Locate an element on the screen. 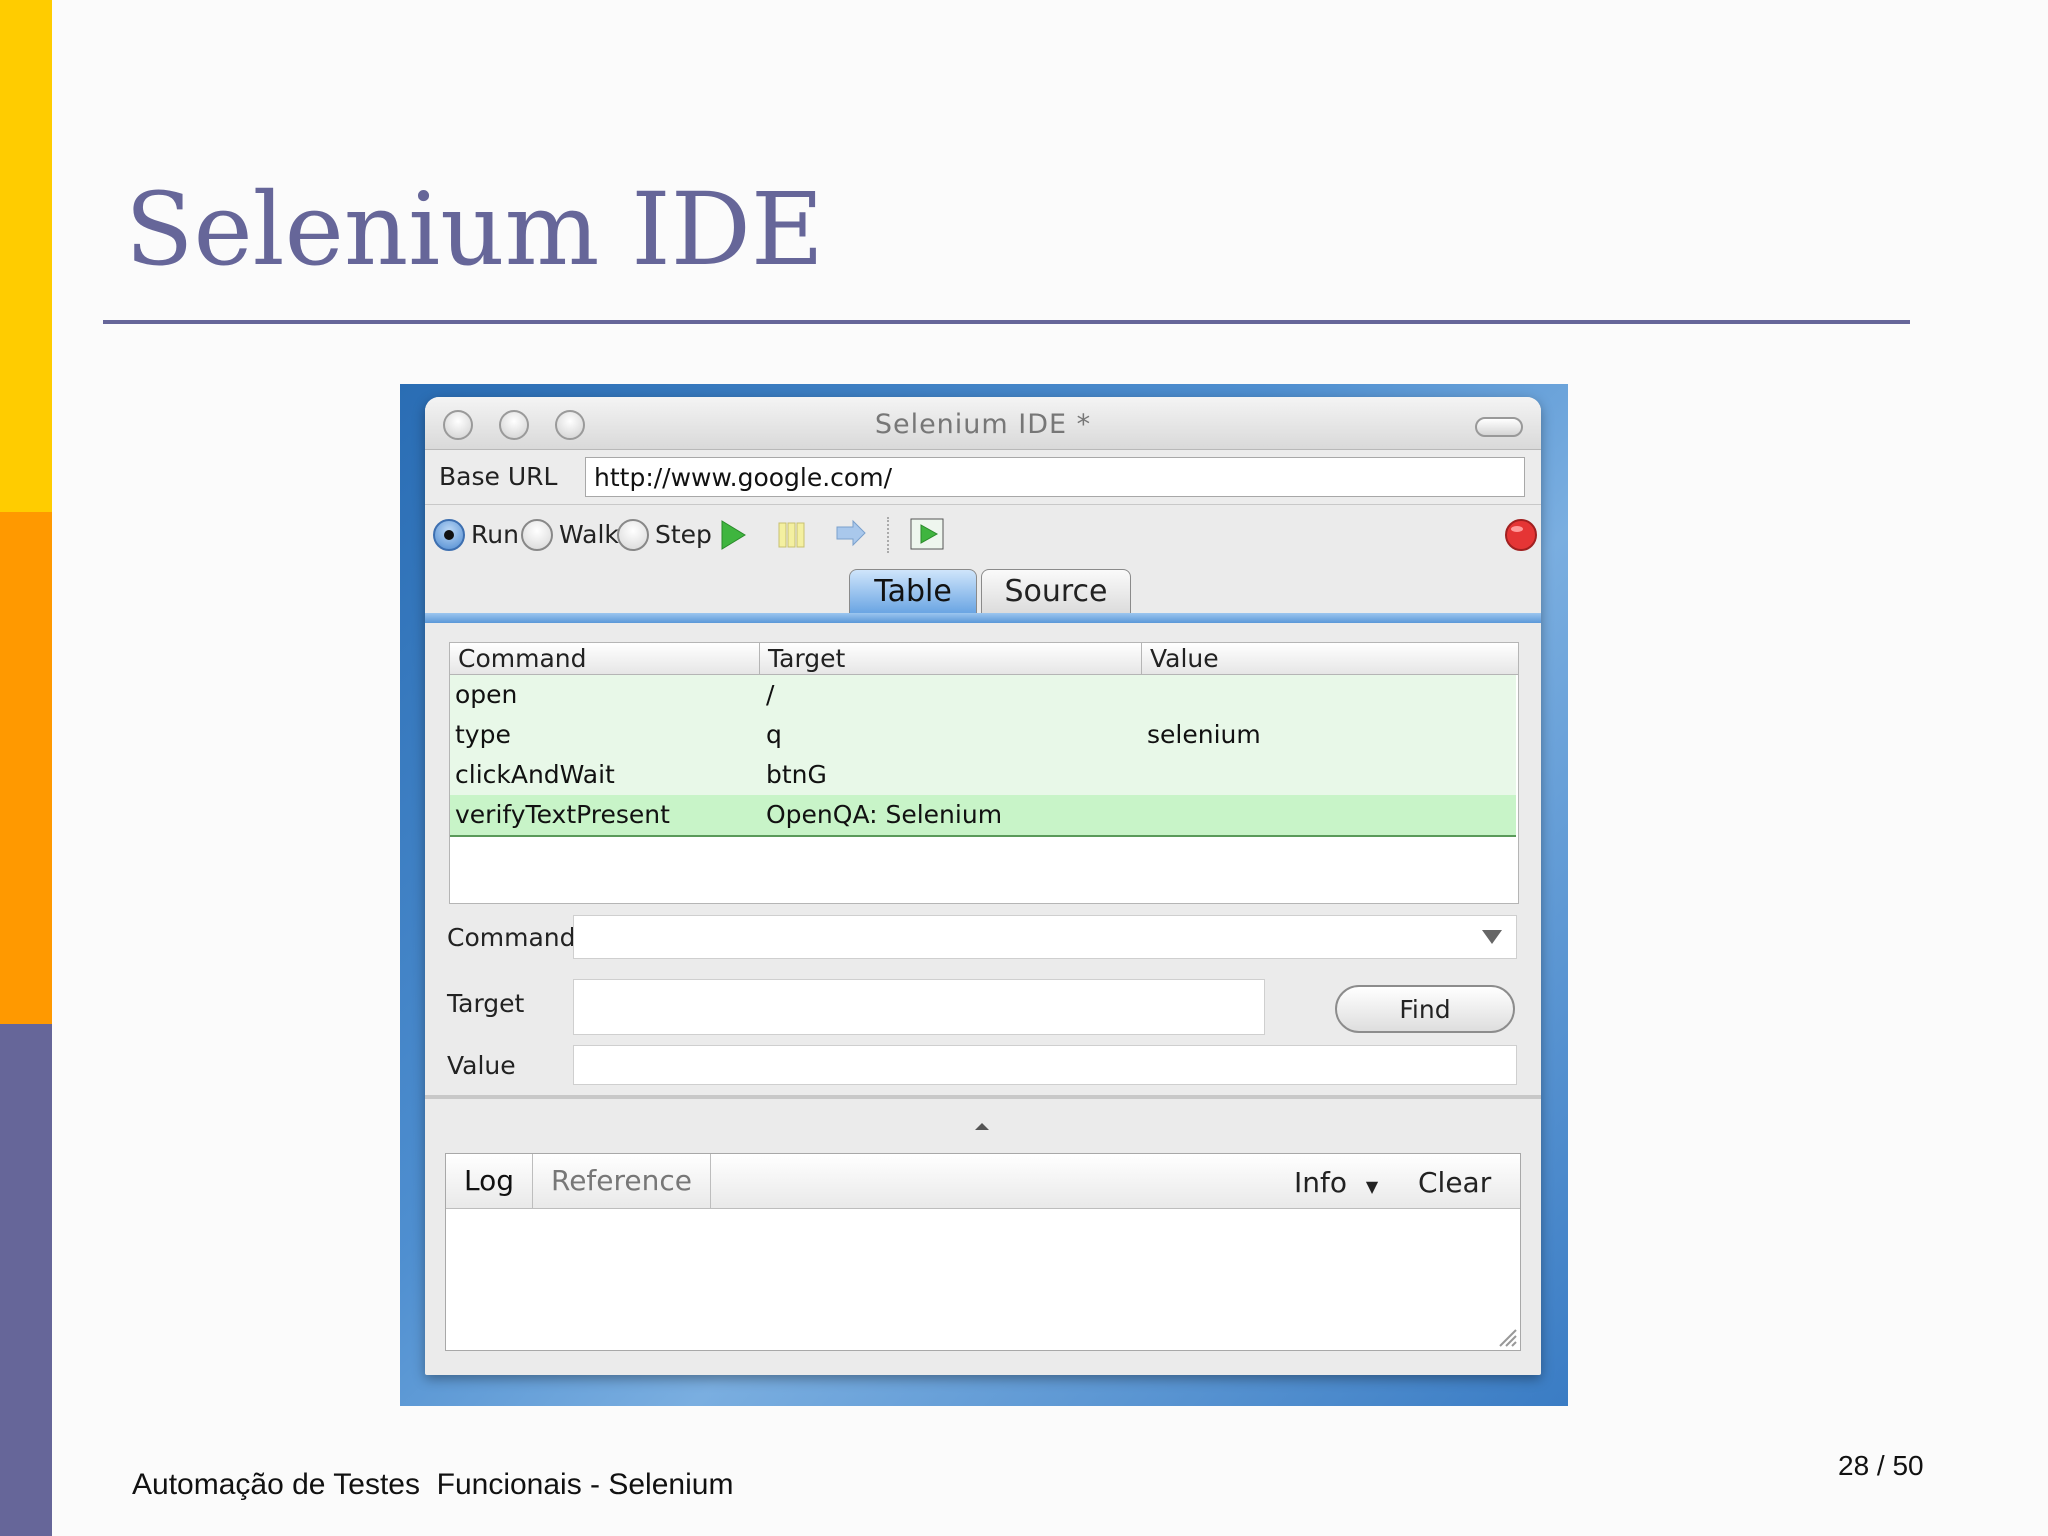 The image size is (2048, 1536). value-input is located at coordinates (1045, 1065).